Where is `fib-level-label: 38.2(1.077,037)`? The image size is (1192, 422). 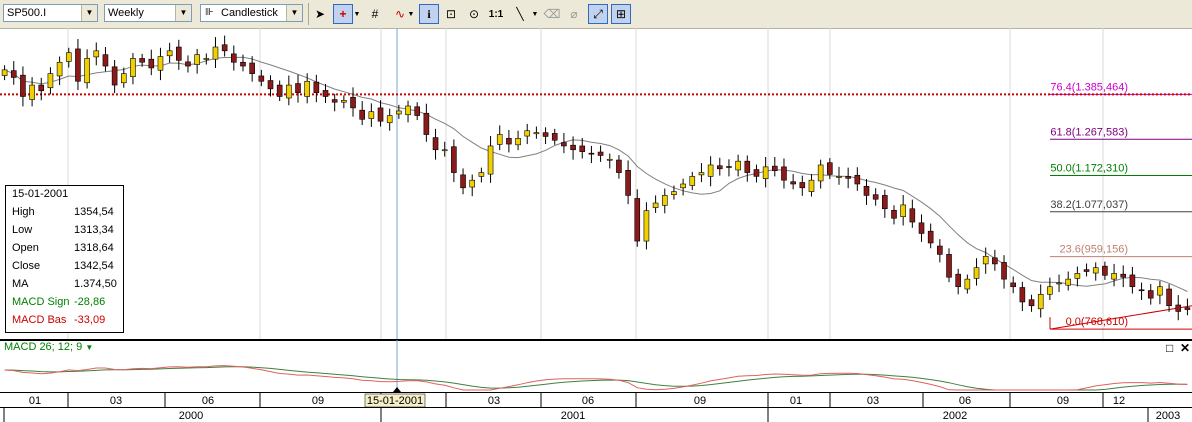
fib-level-label: 38.2(1.077,037) is located at coordinates (1089, 205).